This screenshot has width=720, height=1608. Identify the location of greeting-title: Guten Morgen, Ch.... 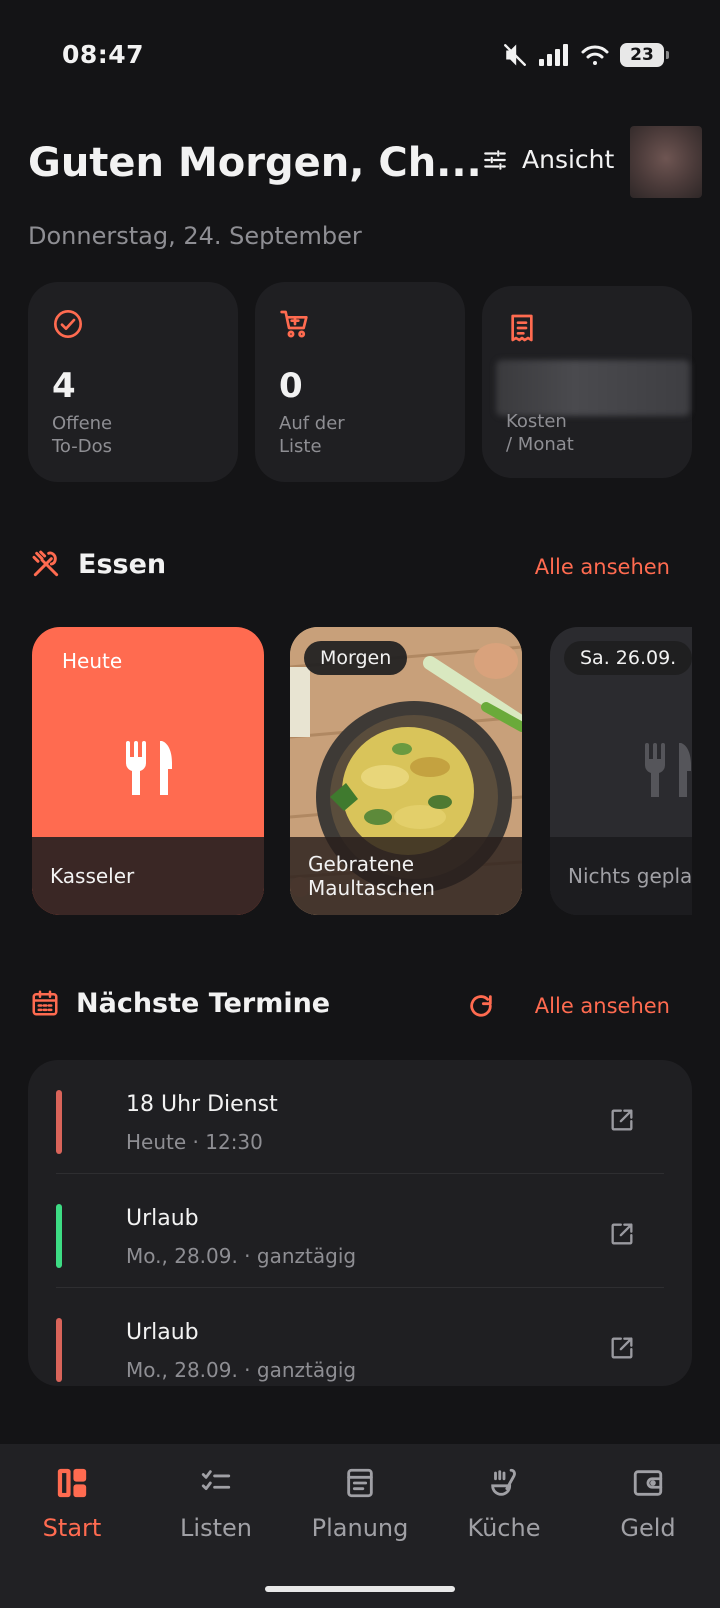
(255, 163).